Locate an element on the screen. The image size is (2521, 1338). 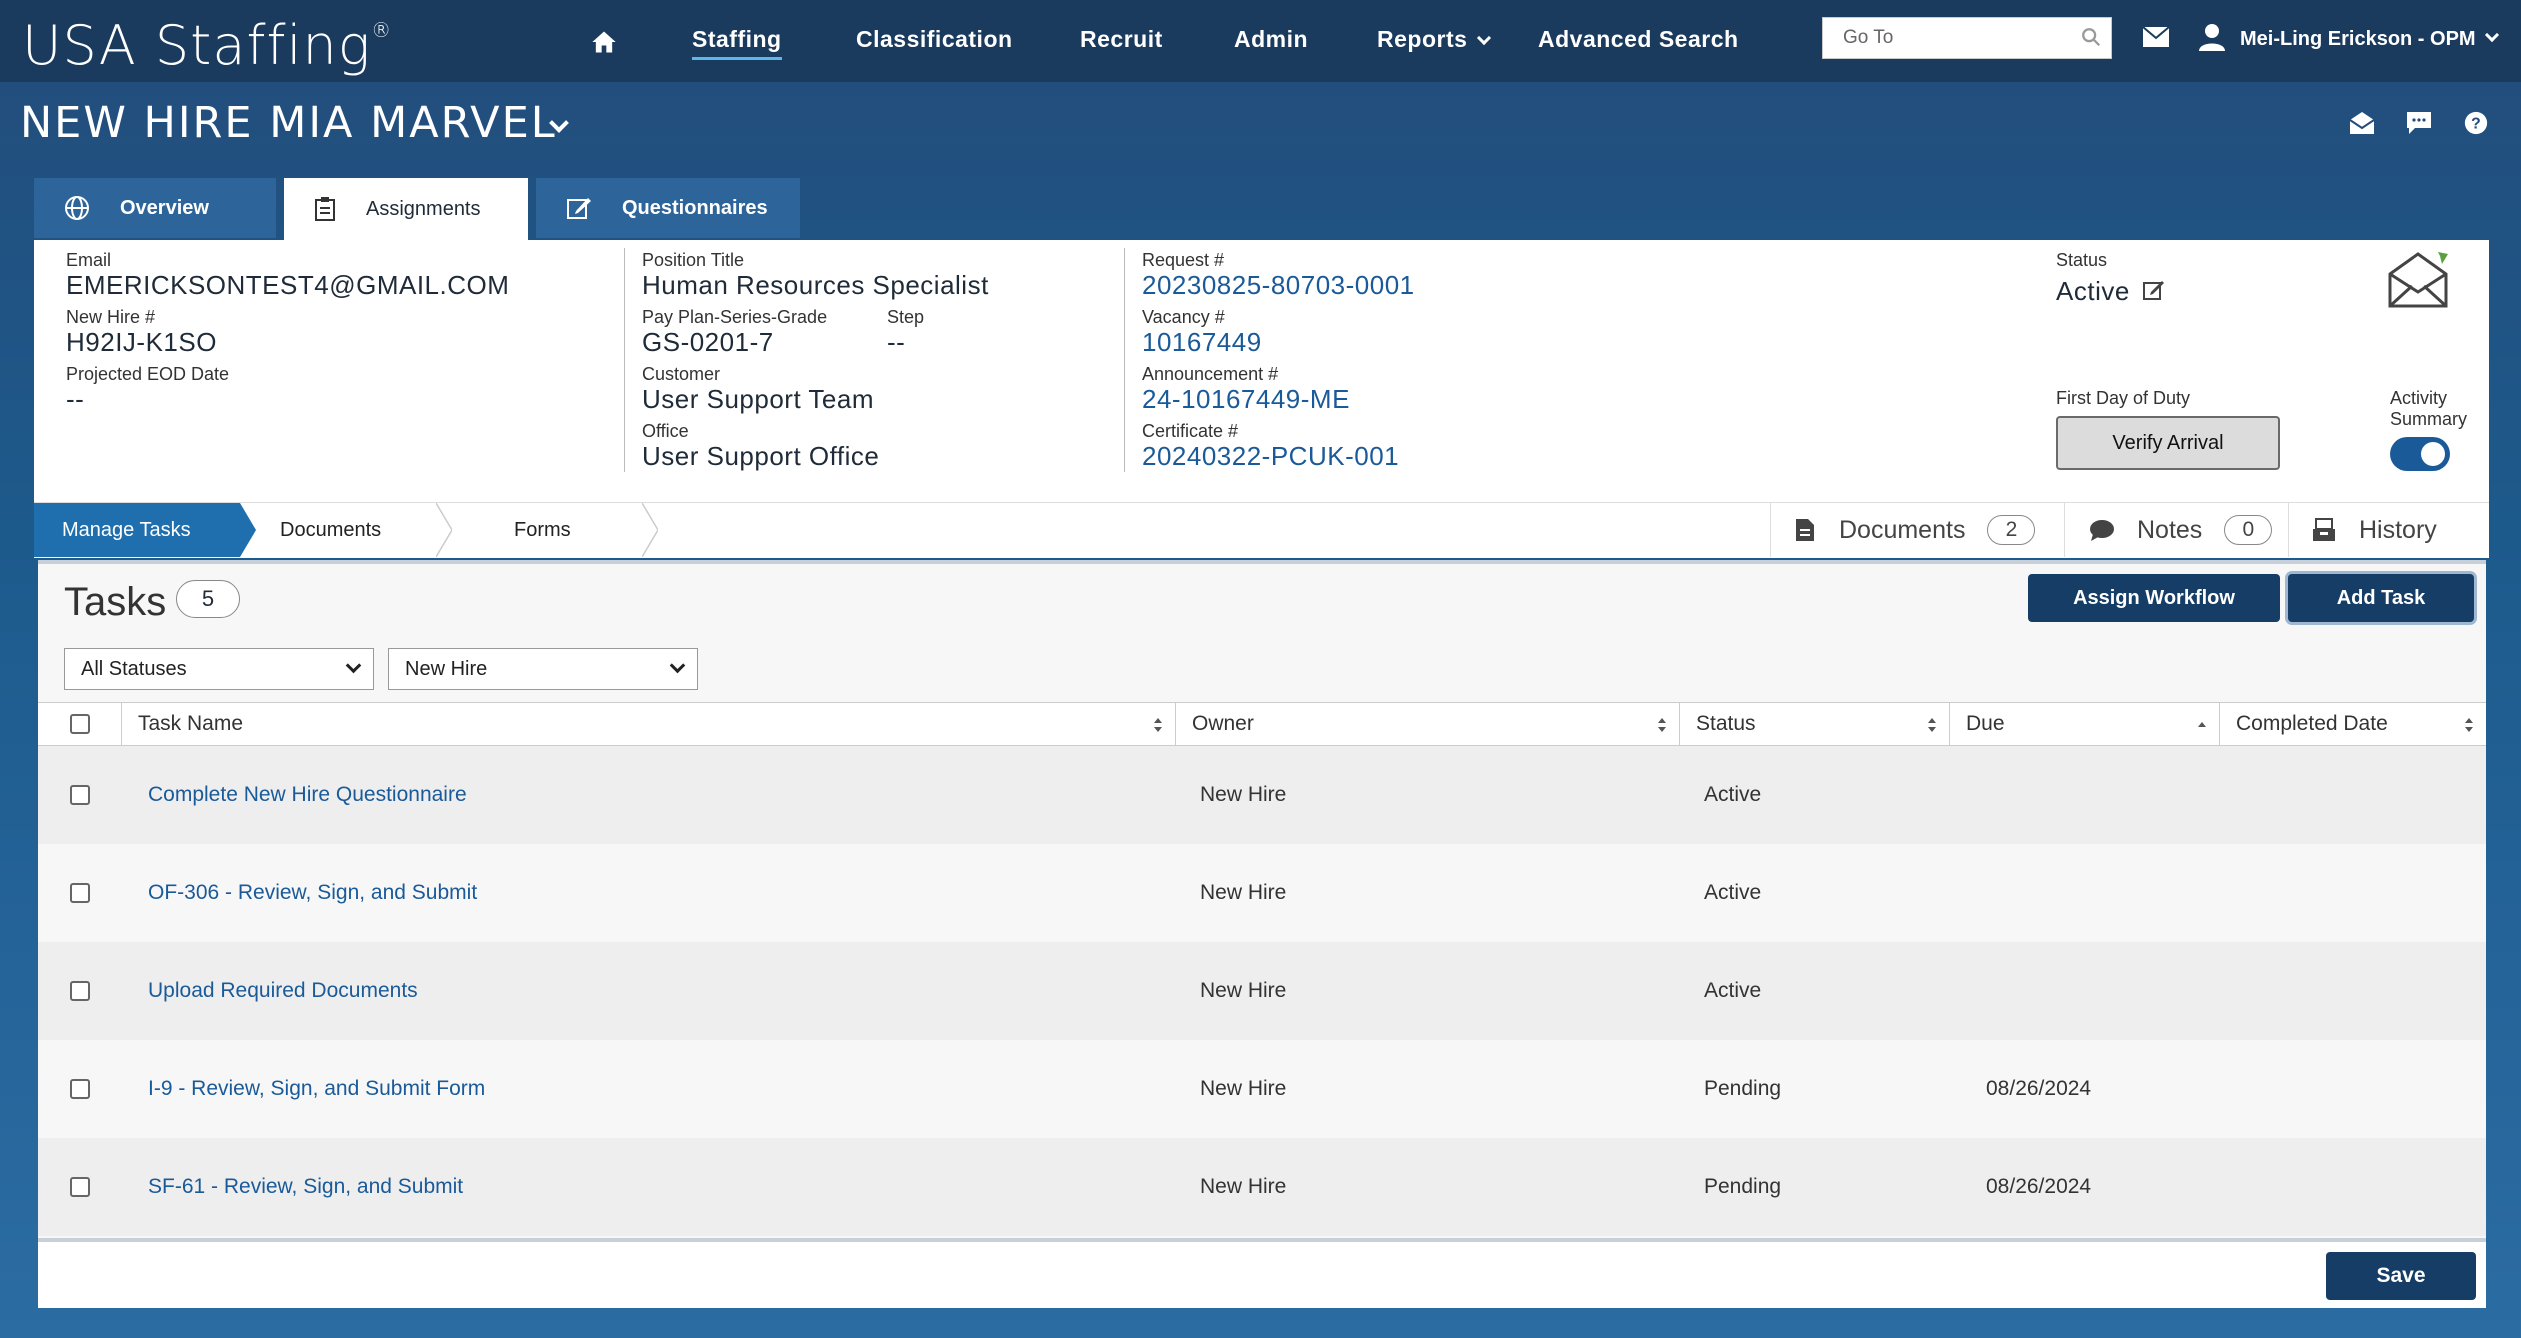
mail-icon is located at coordinates (2156, 37).